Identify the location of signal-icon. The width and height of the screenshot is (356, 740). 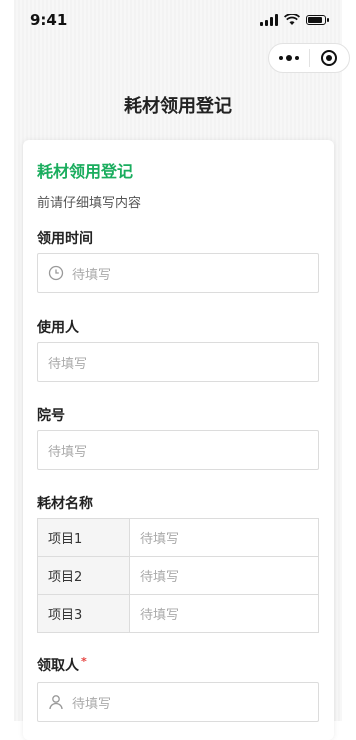
(269, 20).